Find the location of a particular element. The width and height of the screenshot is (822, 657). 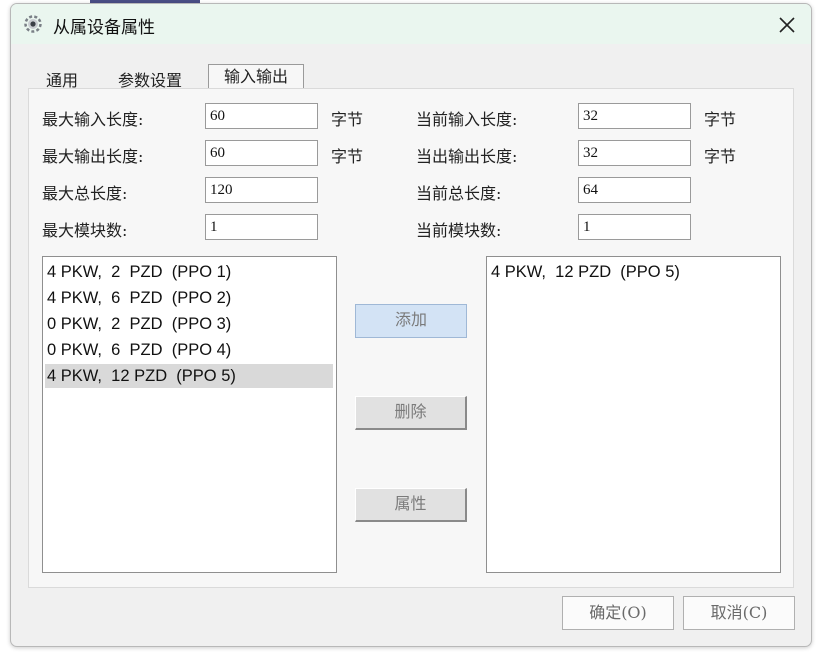

max-input-length-label: 最大输入长度: is located at coordinates (93, 119).